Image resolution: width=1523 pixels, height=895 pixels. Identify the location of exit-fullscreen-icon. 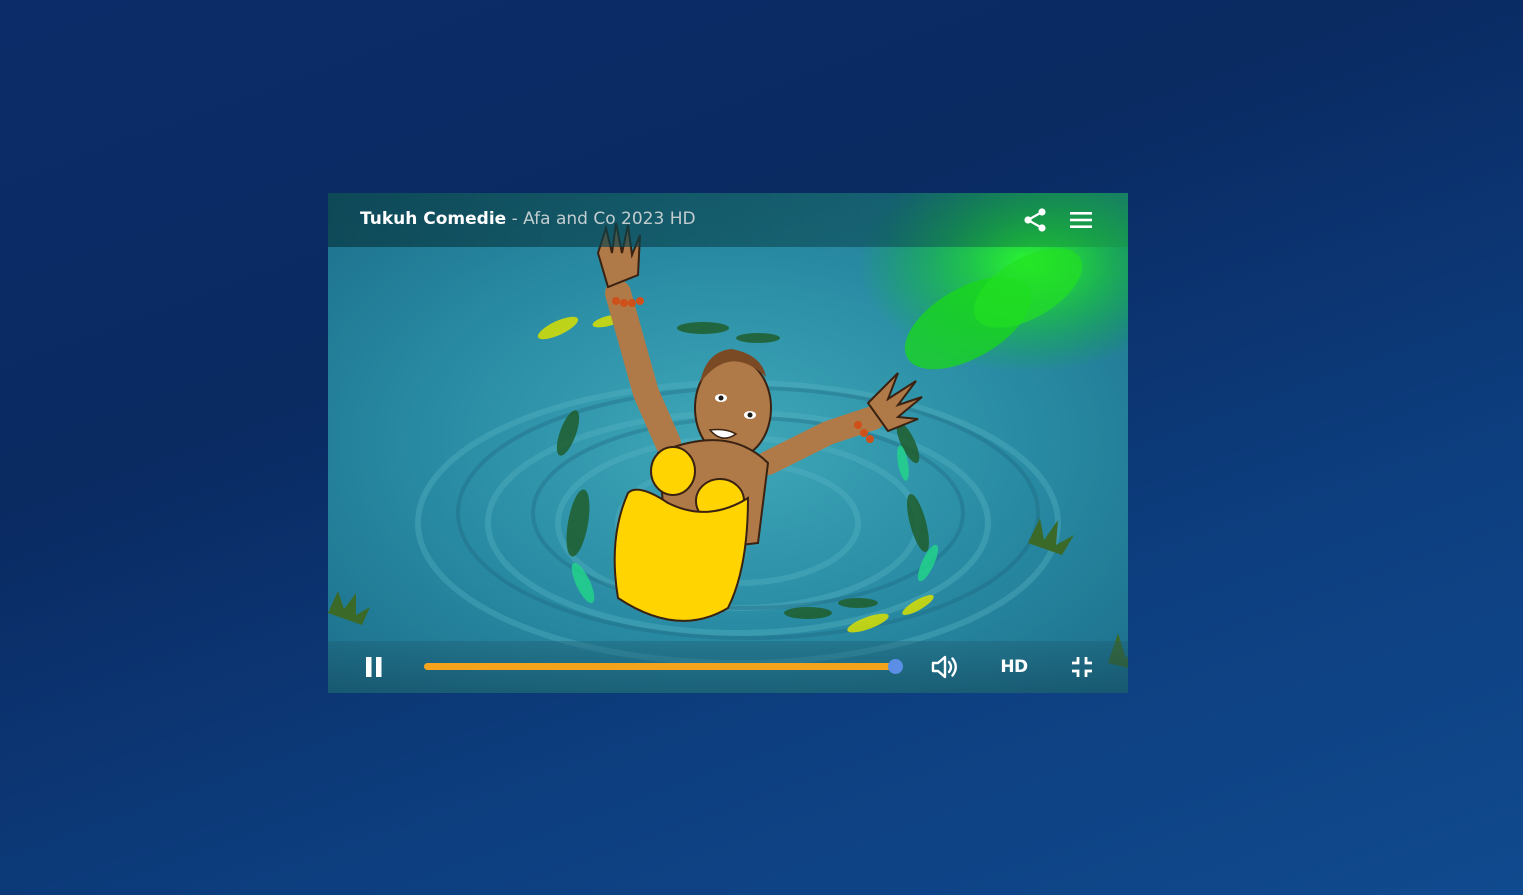
(1082, 667).